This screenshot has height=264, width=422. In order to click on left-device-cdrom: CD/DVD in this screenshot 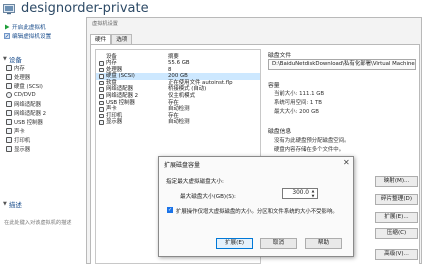, I will do `click(21, 95)`.